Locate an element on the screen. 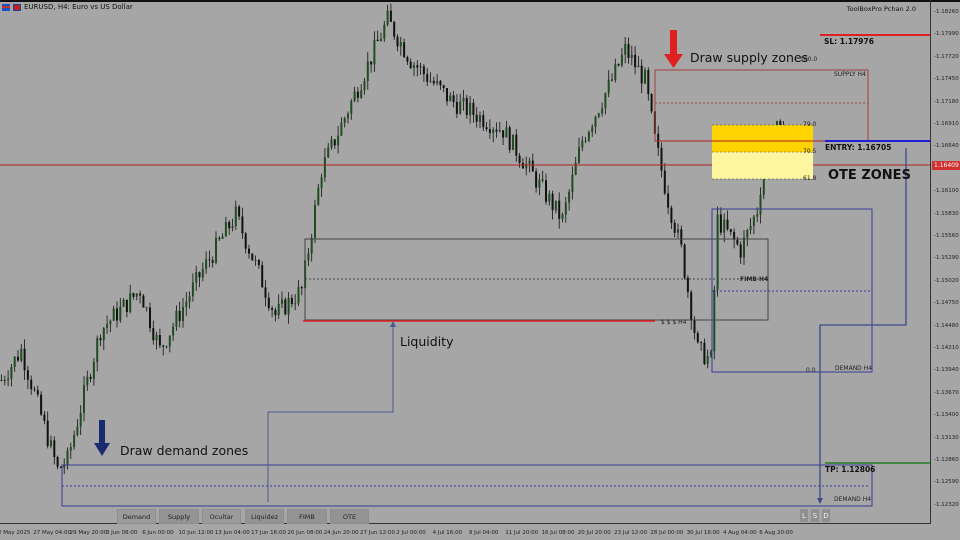  time-tick: 11 Jul 20:00 is located at coordinates (522, 533).